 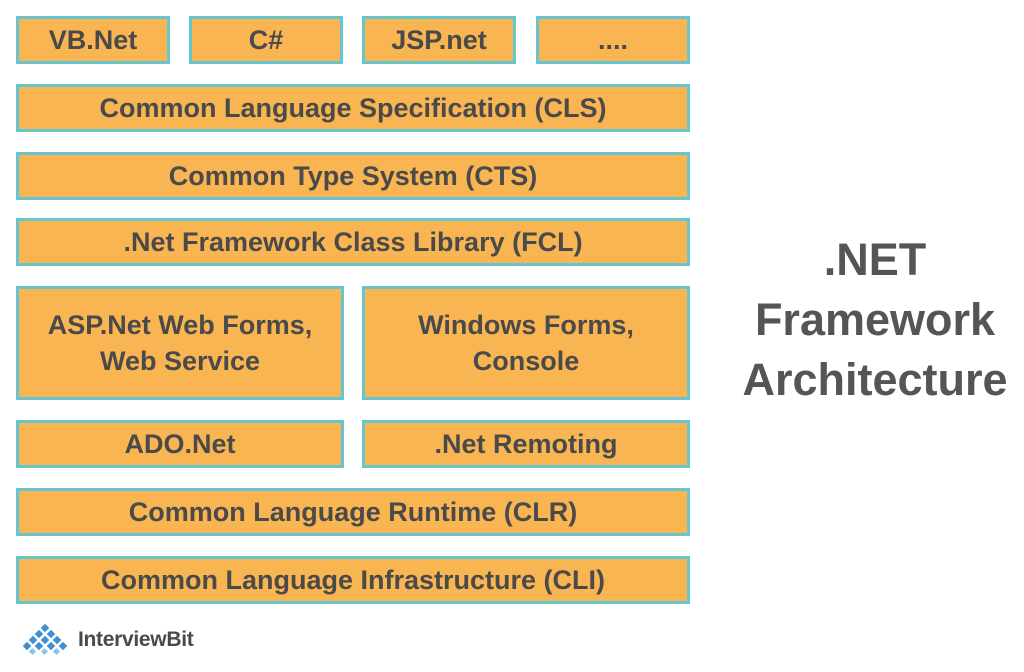 I want to click on fcl-label: .Net Framework Class Library (FCL), so click(x=353, y=242).